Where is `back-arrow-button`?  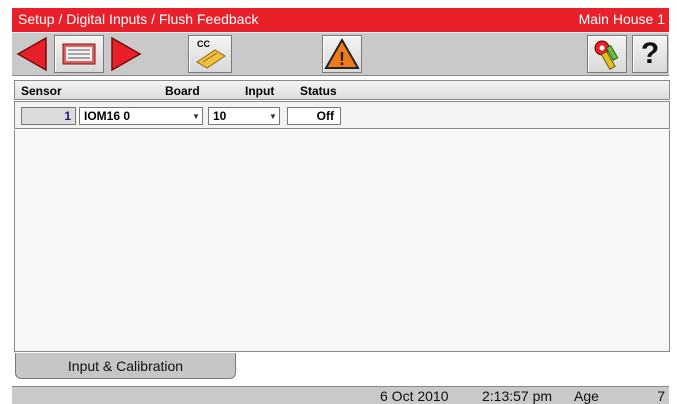
back-arrow-button is located at coordinates (32, 54).